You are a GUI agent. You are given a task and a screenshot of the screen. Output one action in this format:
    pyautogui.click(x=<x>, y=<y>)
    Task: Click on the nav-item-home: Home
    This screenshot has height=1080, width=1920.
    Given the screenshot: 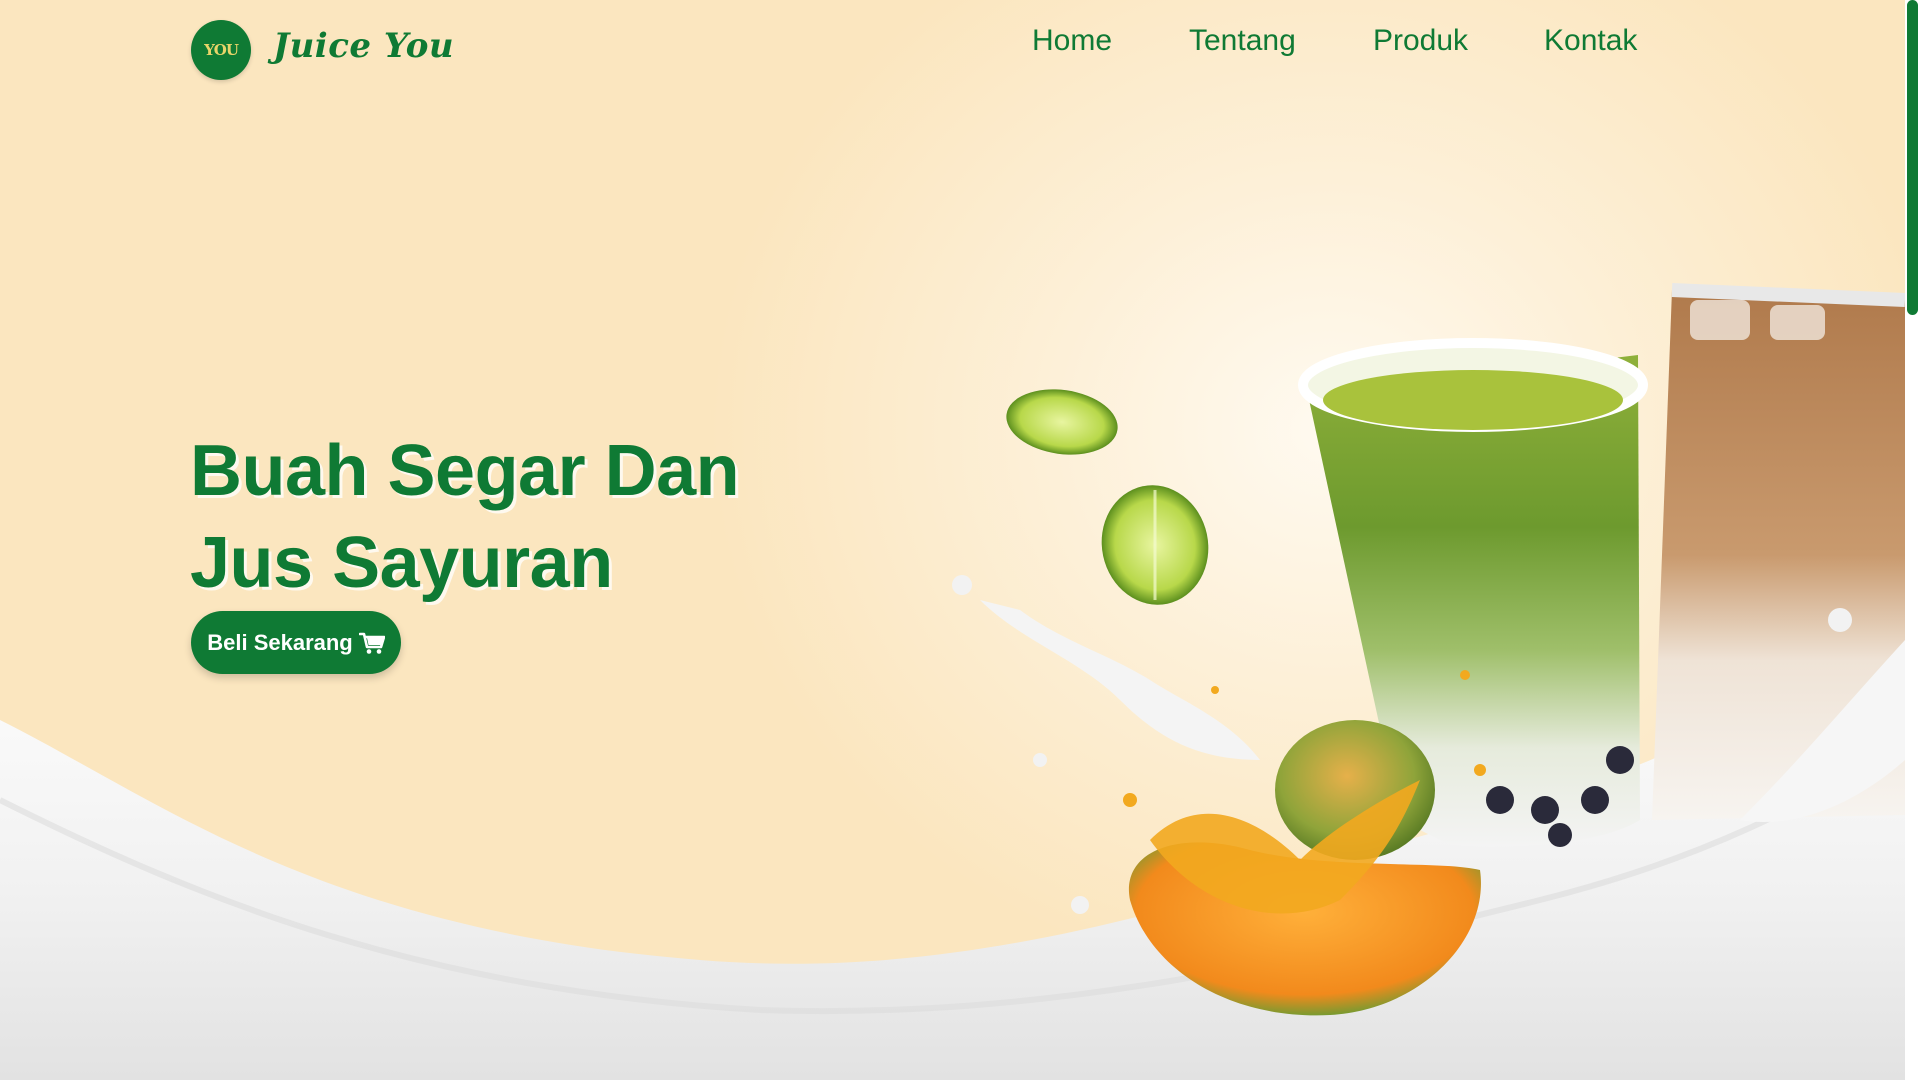 What is the action you would take?
    pyautogui.click(x=1072, y=41)
    